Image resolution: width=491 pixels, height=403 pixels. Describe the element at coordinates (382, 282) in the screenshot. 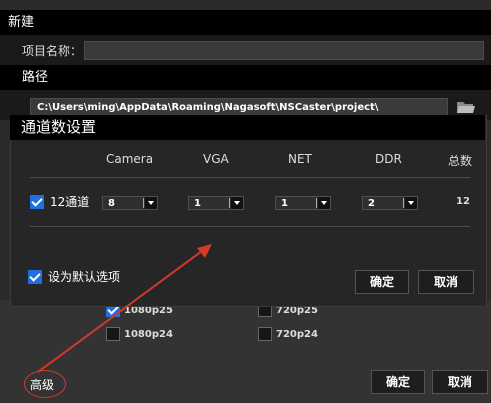

I see `dialog-ok-button: 确定` at that location.